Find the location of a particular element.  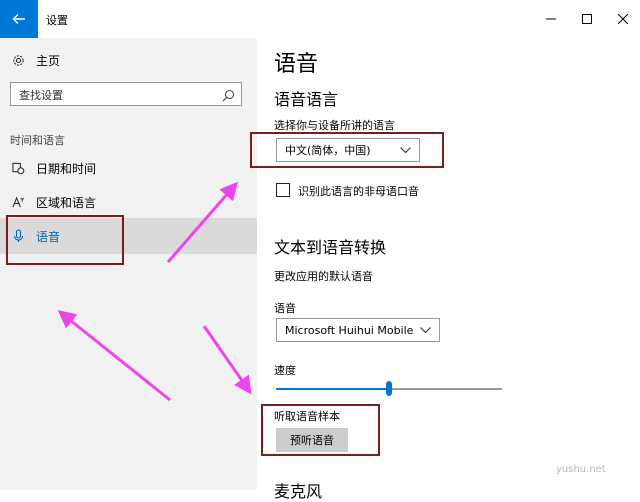

sidebar-item-label: 日期和时间 is located at coordinates (66, 168).